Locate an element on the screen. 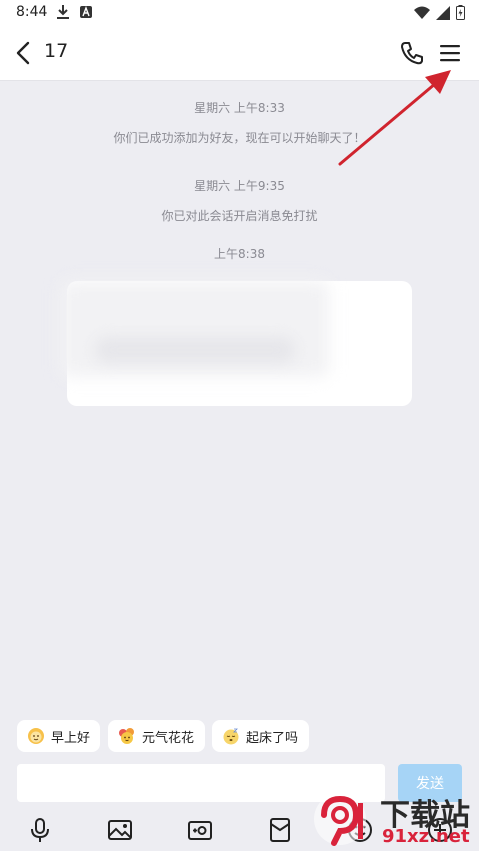  quick-reply-label: 起床了吗 is located at coordinates (272, 738).